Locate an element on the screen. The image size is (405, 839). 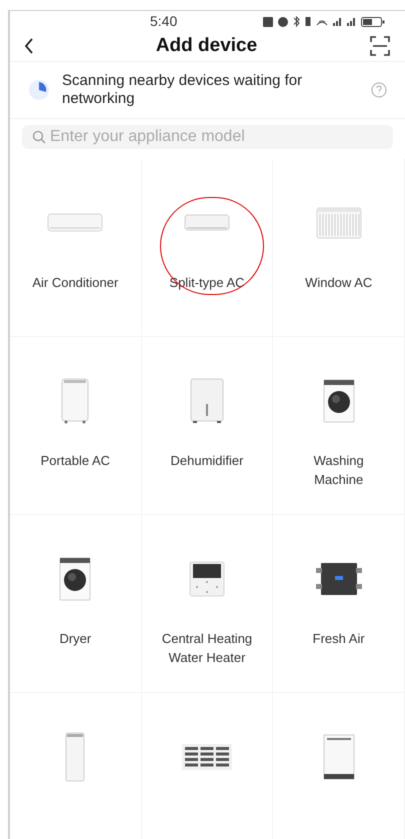
device-label: Dehumidifier is located at coordinates (207, 461).